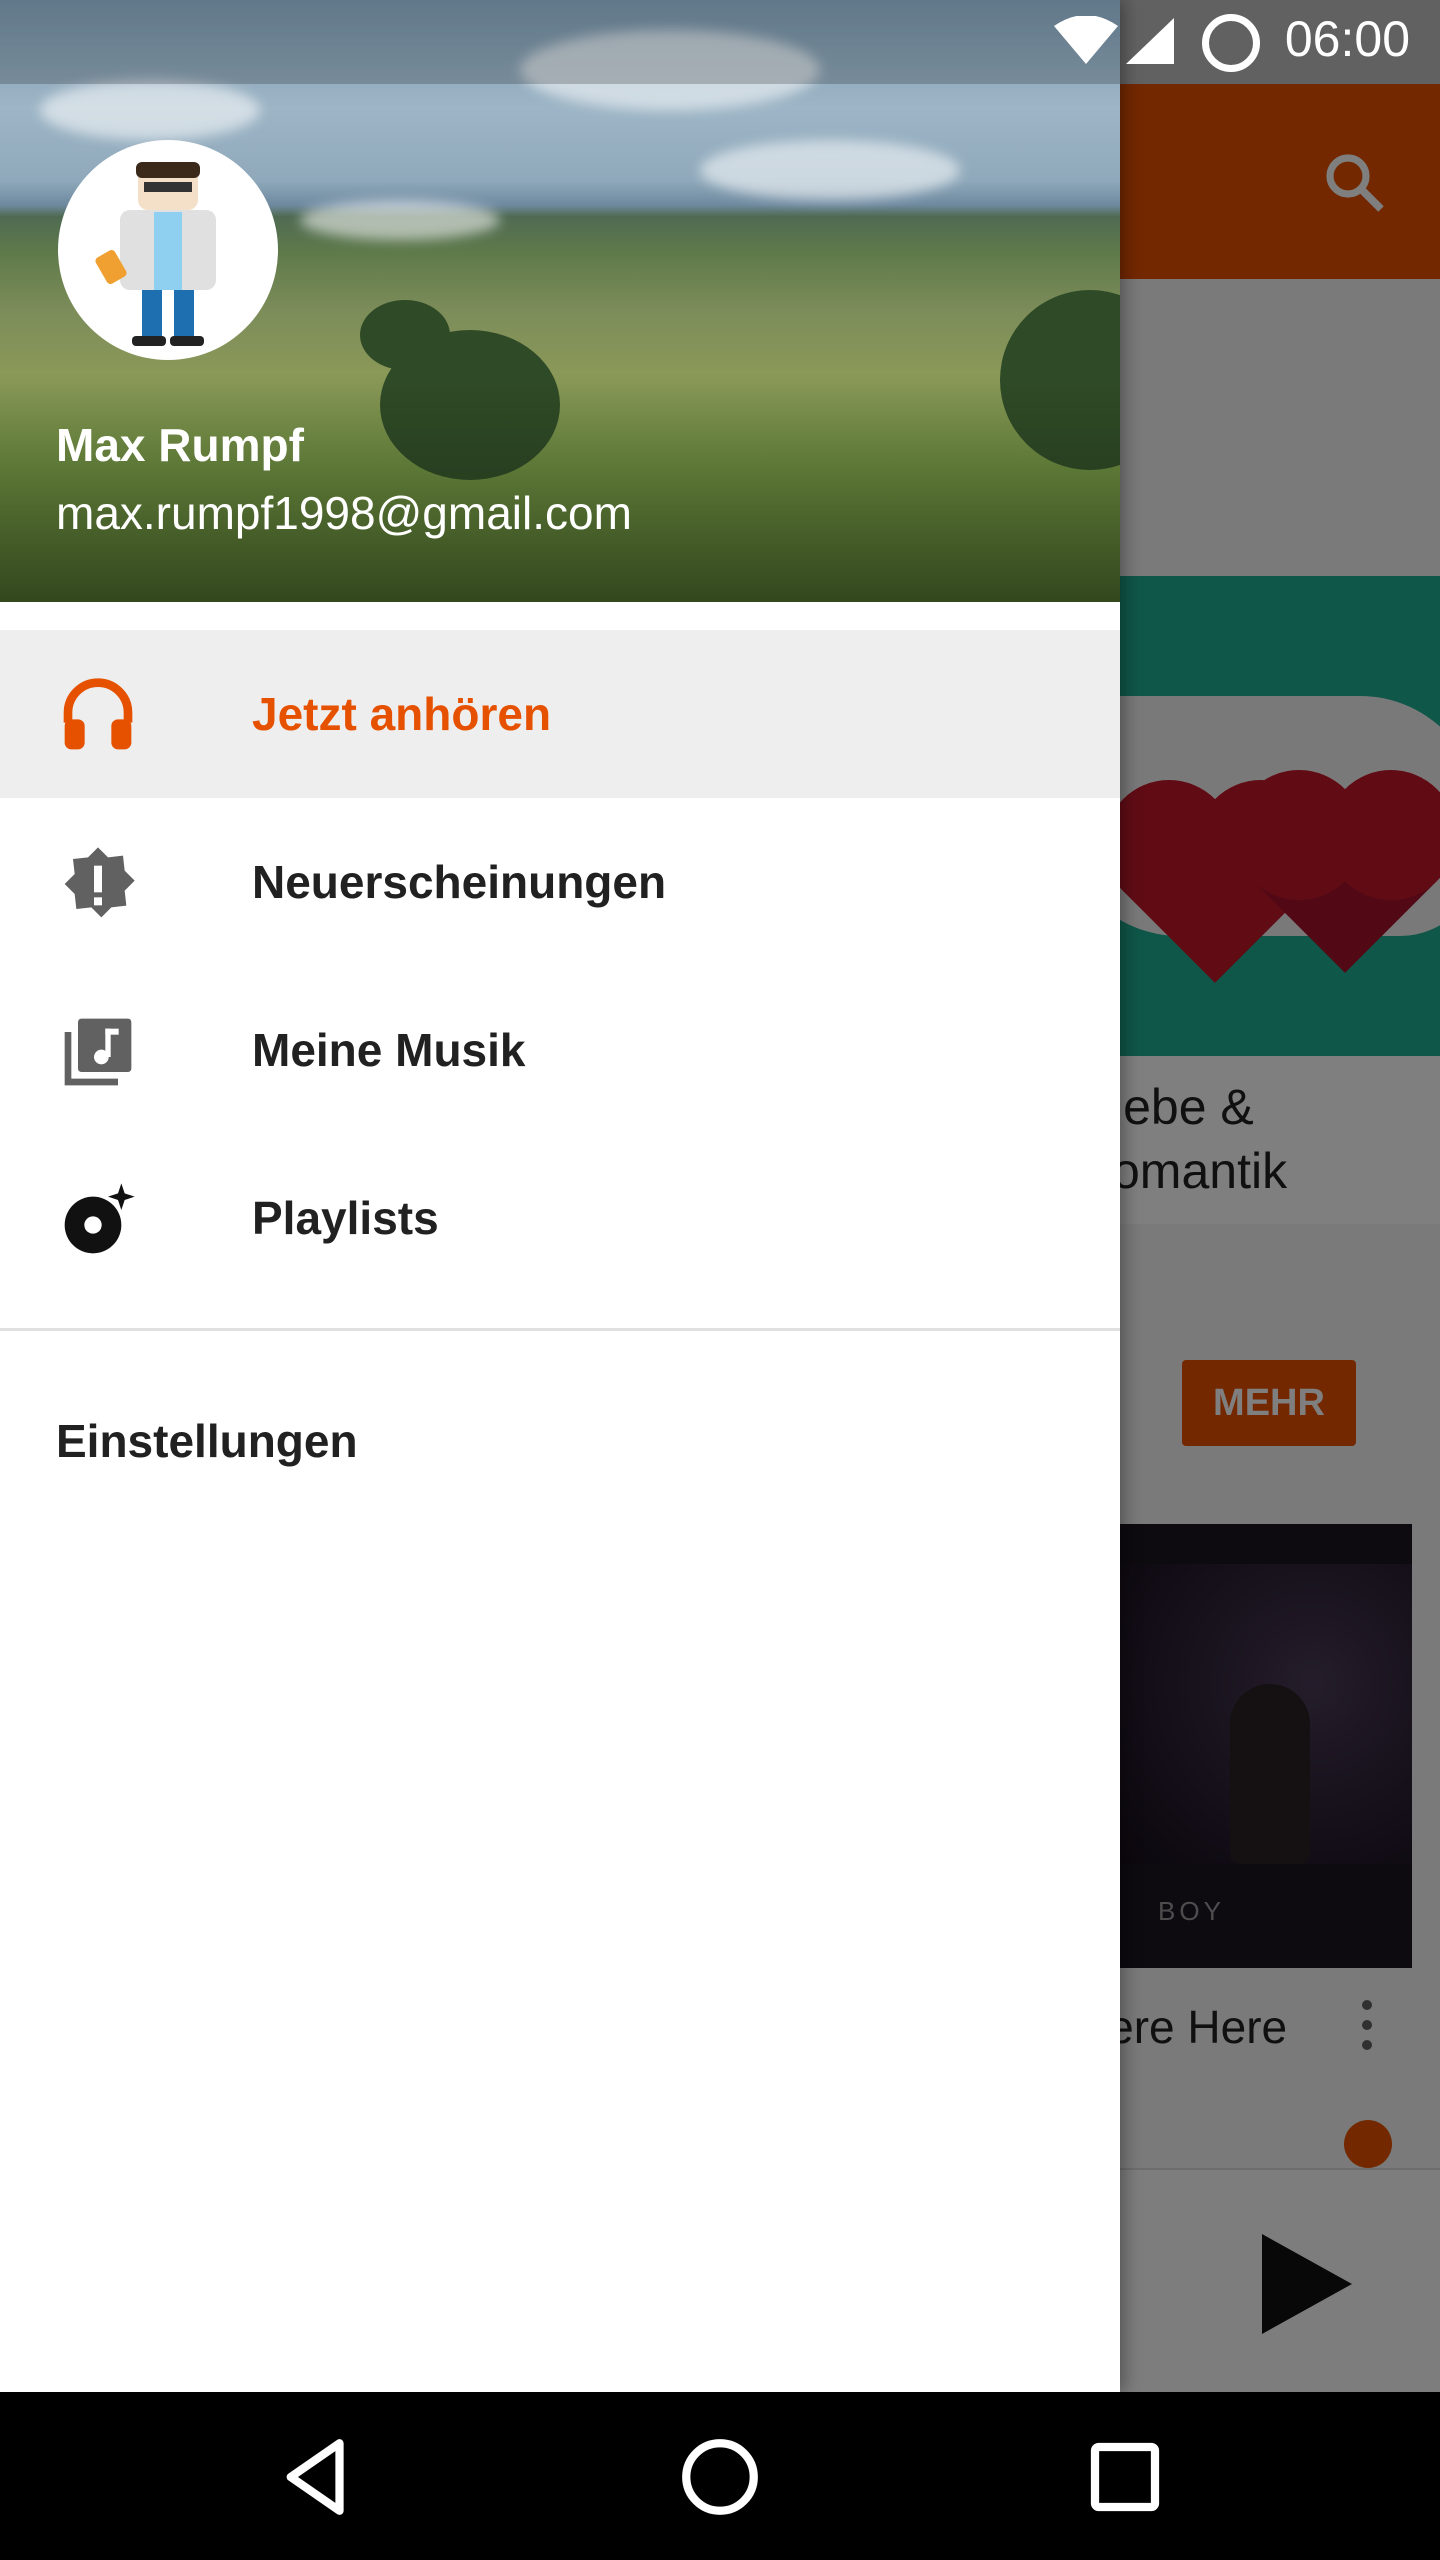 This screenshot has height=2560, width=1440. I want to click on music-library-icon, so click(98, 1052).